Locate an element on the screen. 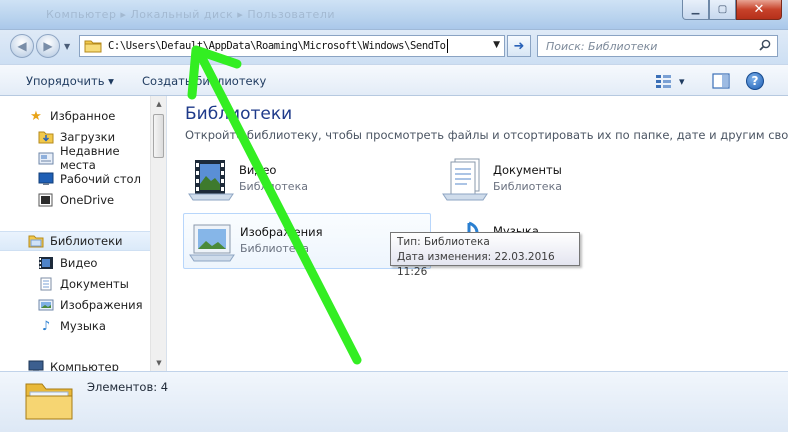 This screenshot has width=788, height=432. downloads-folder-icon is located at coordinates (46, 137).